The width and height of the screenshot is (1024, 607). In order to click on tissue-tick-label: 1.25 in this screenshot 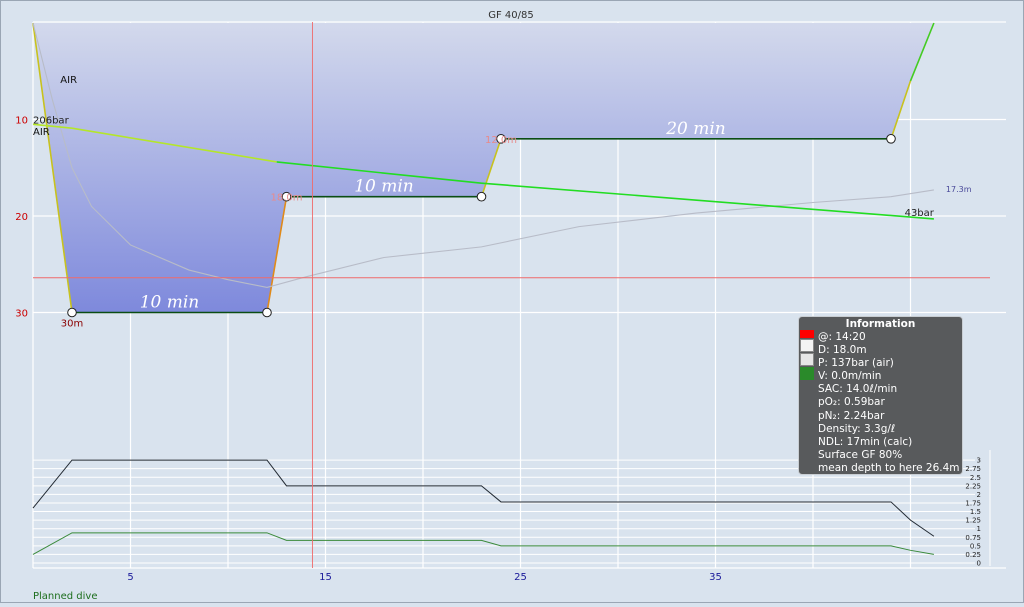, I will do `click(973, 521)`.